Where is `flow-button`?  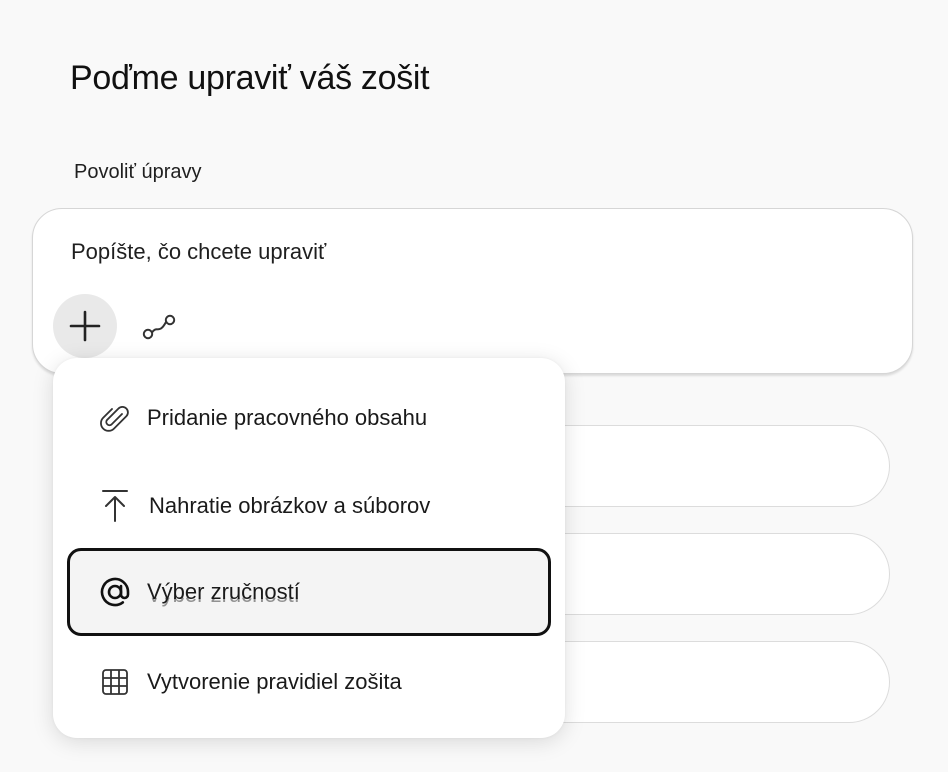 flow-button is located at coordinates (159, 327).